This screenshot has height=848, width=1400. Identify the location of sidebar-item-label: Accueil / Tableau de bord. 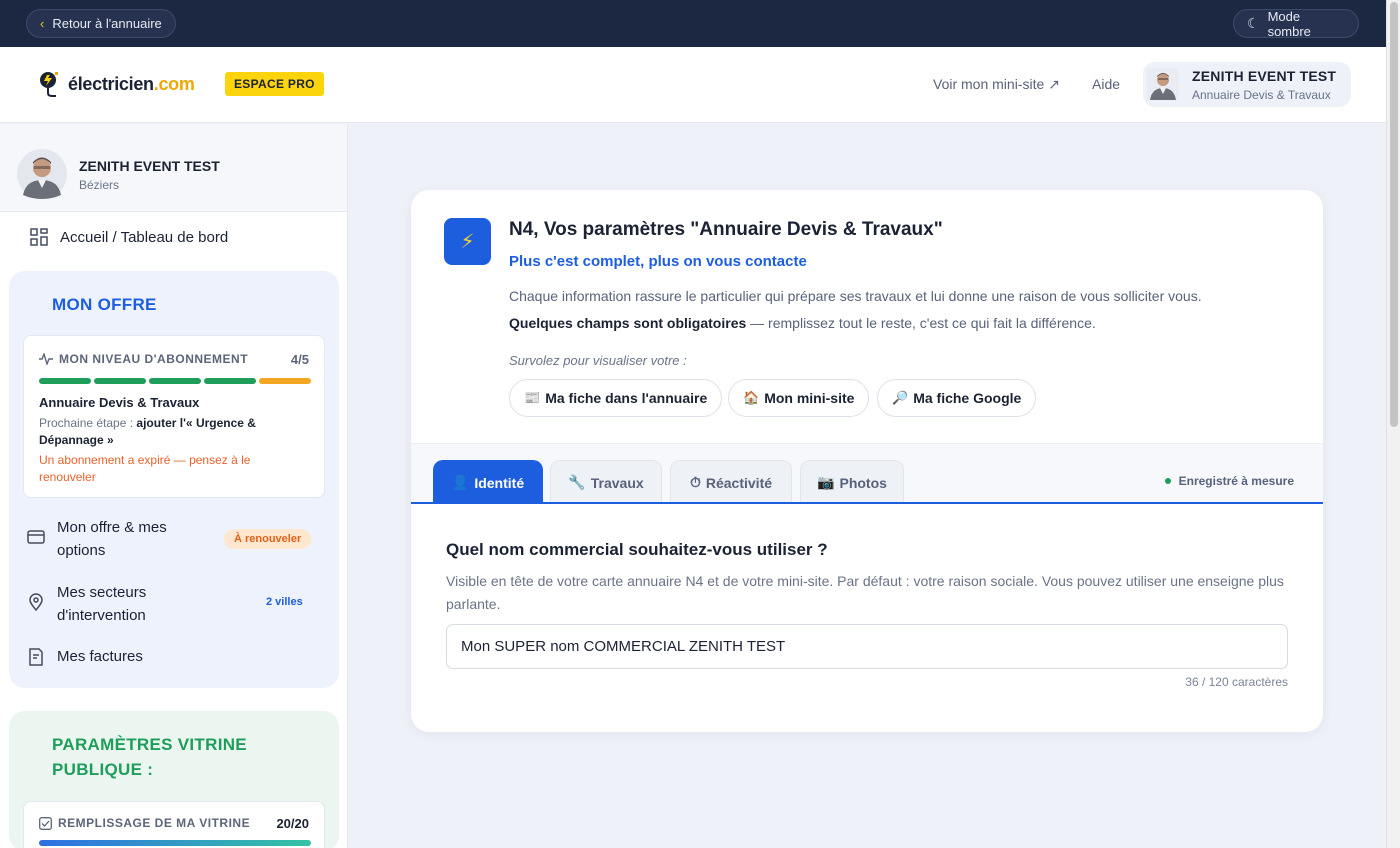
(144, 237).